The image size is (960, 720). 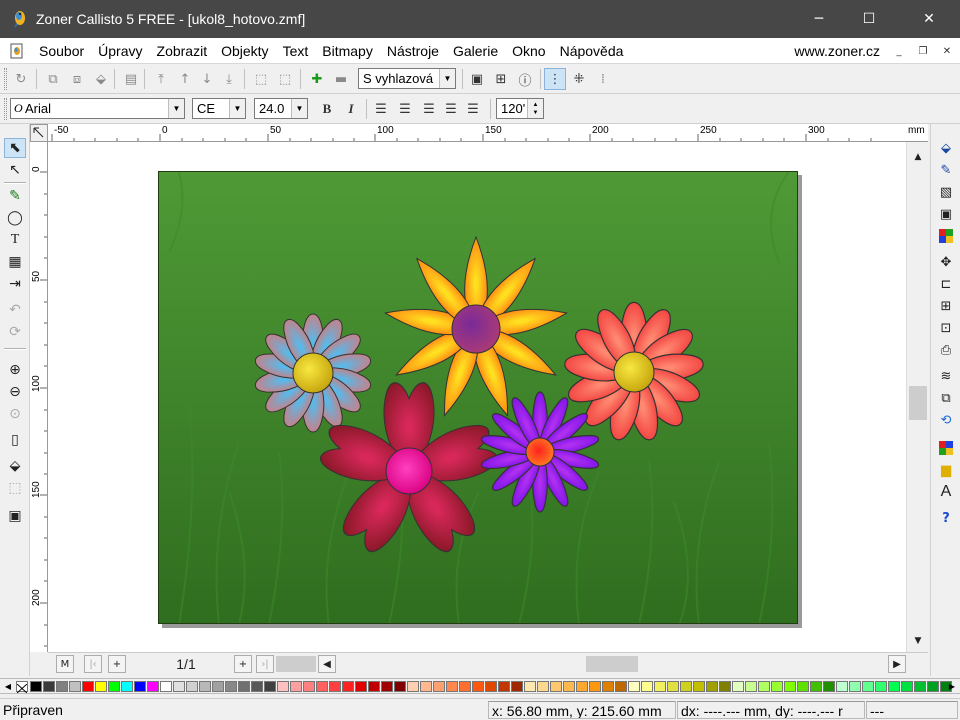 What do you see at coordinates (520, 108) in the screenshot?
I see `line-spacing-spinner: 120' ▲ ▼` at bounding box center [520, 108].